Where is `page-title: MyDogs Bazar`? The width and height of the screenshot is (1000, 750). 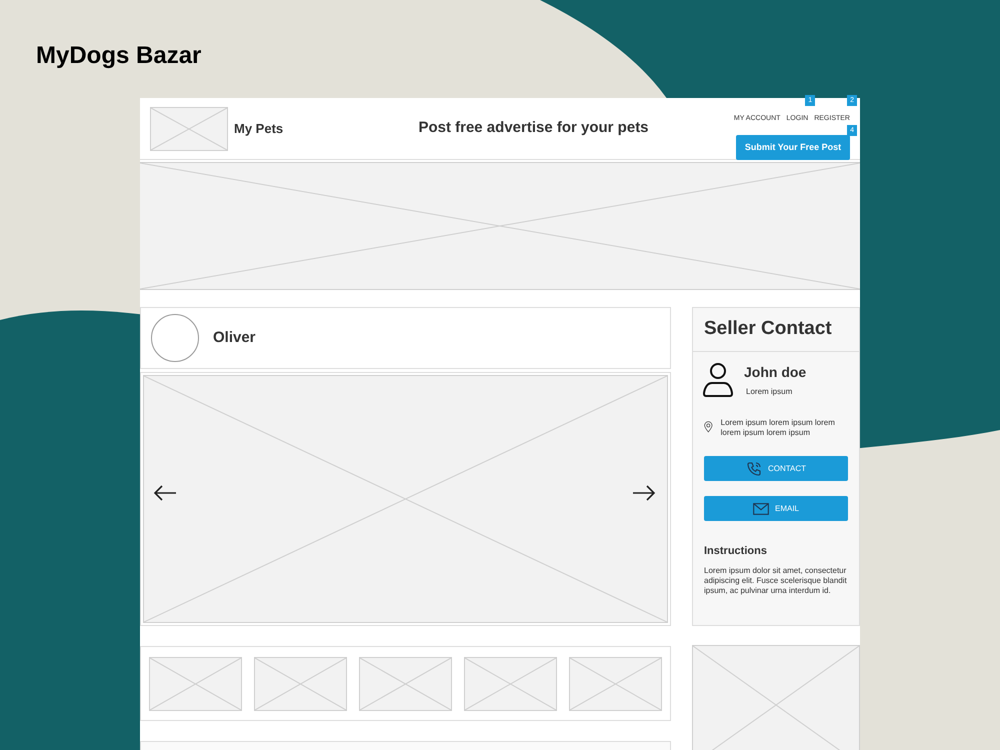 page-title: MyDogs Bazar is located at coordinates (119, 56).